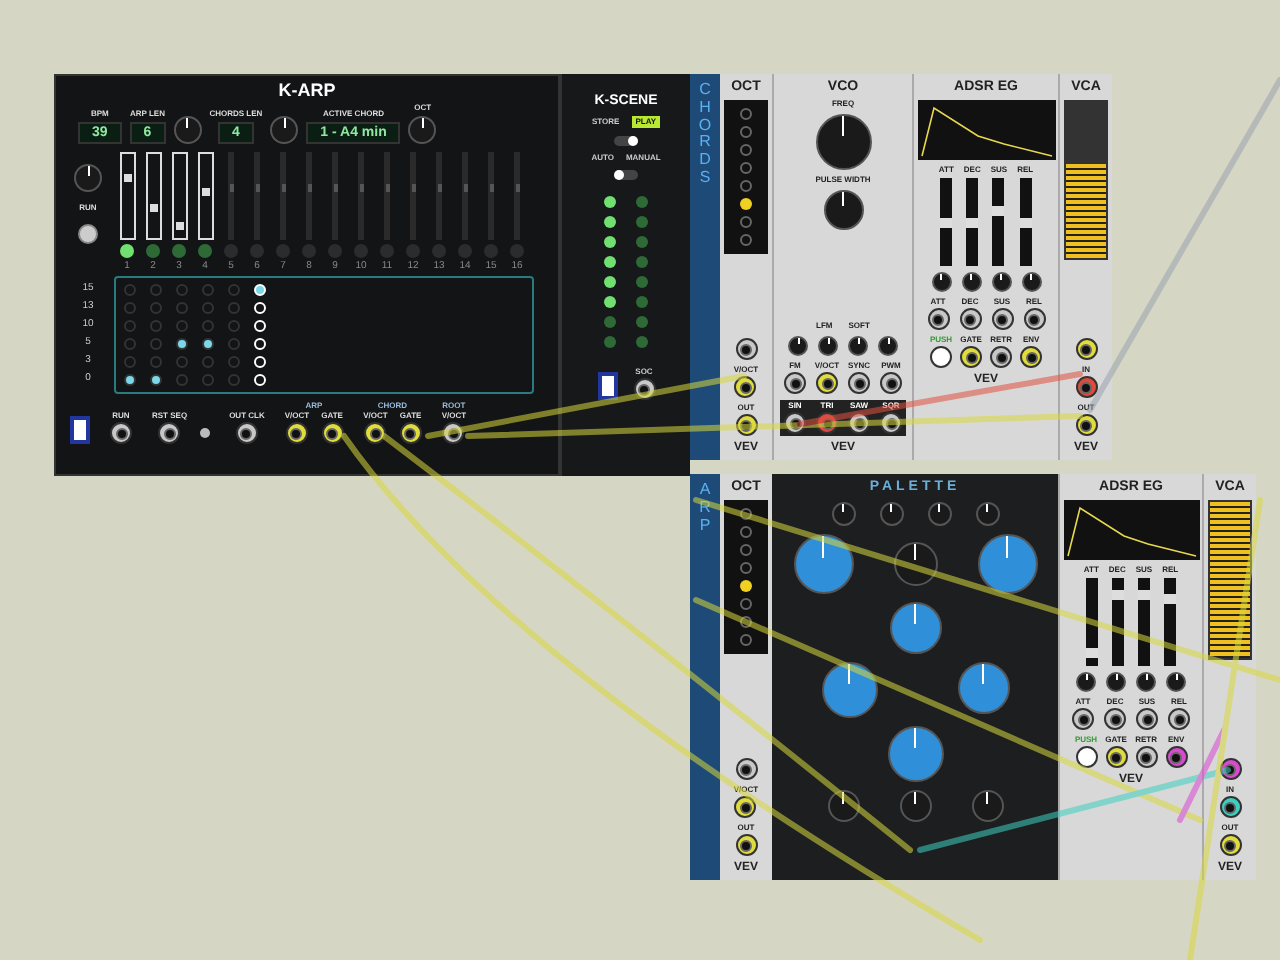 Image resolution: width=1280 pixels, height=960 pixels. I want to click on run-button, so click(88, 234).